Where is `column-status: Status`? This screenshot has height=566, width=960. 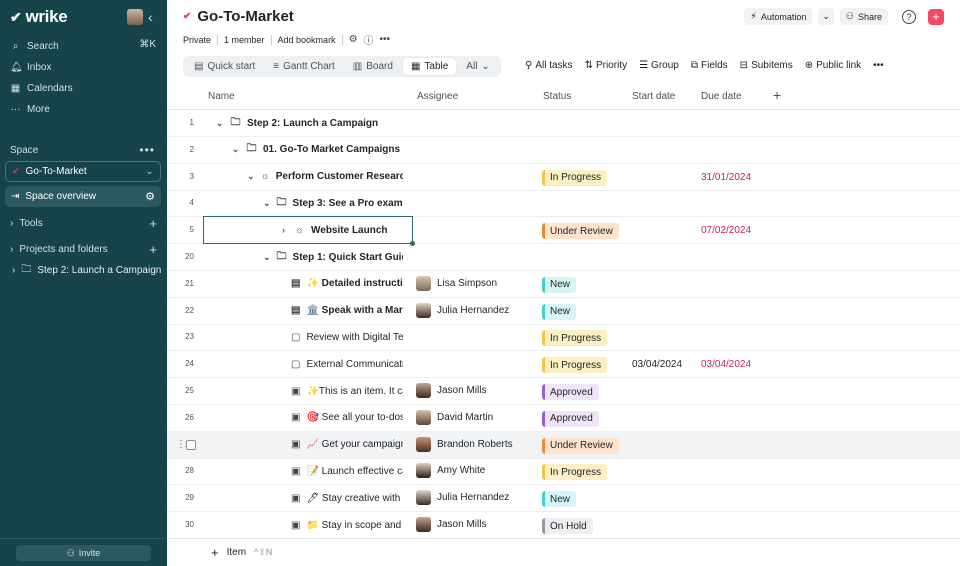 column-status: Status is located at coordinates (557, 96).